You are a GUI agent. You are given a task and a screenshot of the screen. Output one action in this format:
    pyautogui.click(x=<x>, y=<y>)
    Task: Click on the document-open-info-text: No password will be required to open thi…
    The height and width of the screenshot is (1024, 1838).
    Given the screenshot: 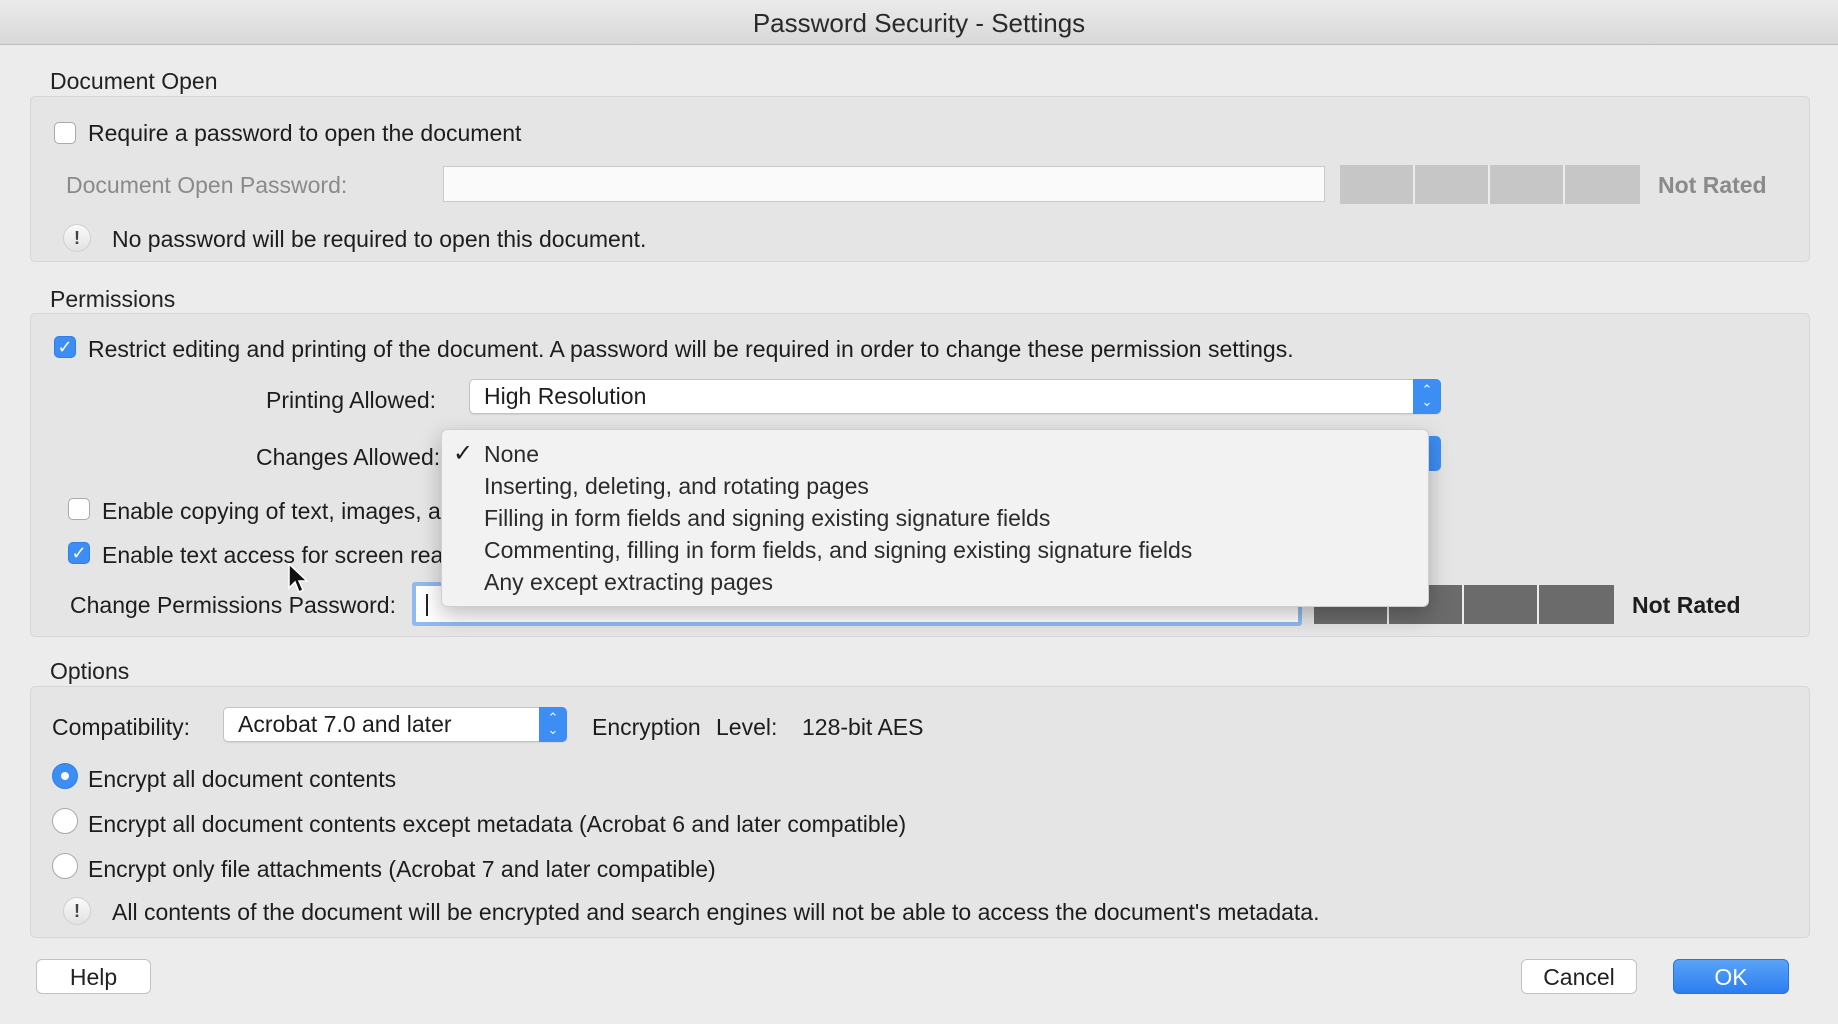 What is the action you would take?
    pyautogui.click(x=379, y=239)
    